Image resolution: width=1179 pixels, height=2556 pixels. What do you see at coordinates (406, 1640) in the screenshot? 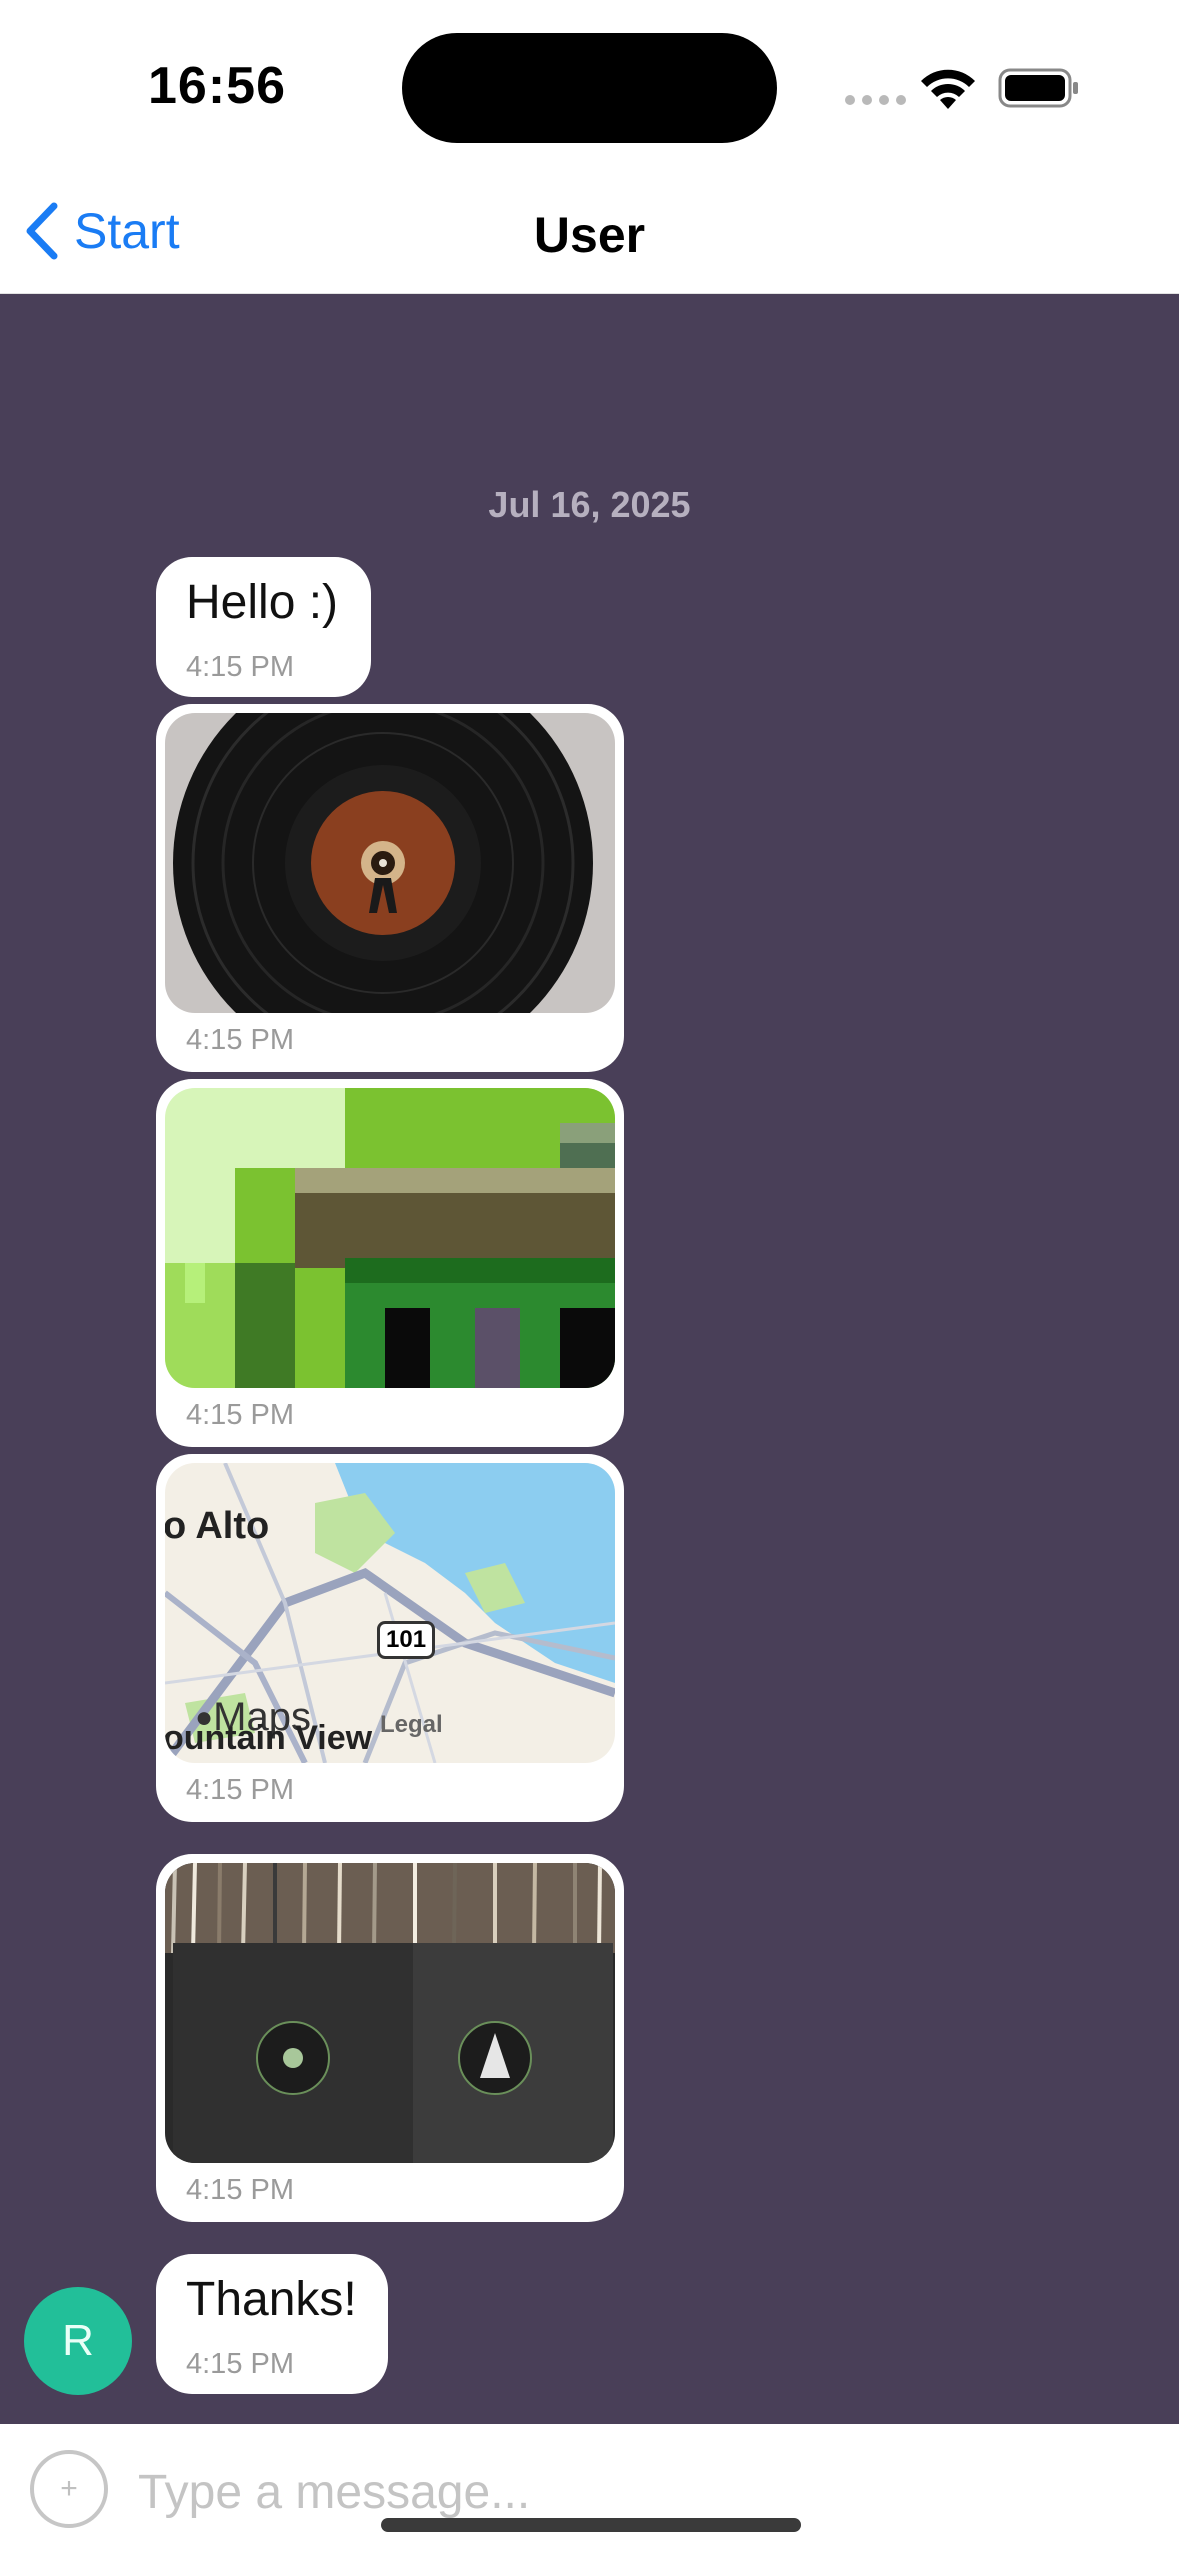
I see `highway-shield-label: 101` at bounding box center [406, 1640].